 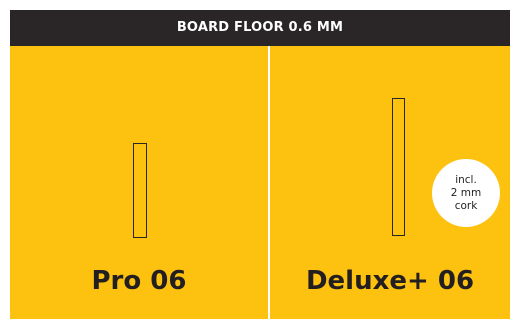 What do you see at coordinates (390, 281) in the screenshot?
I see `product-name-deluxe-06: Deluxe+ 06` at bounding box center [390, 281].